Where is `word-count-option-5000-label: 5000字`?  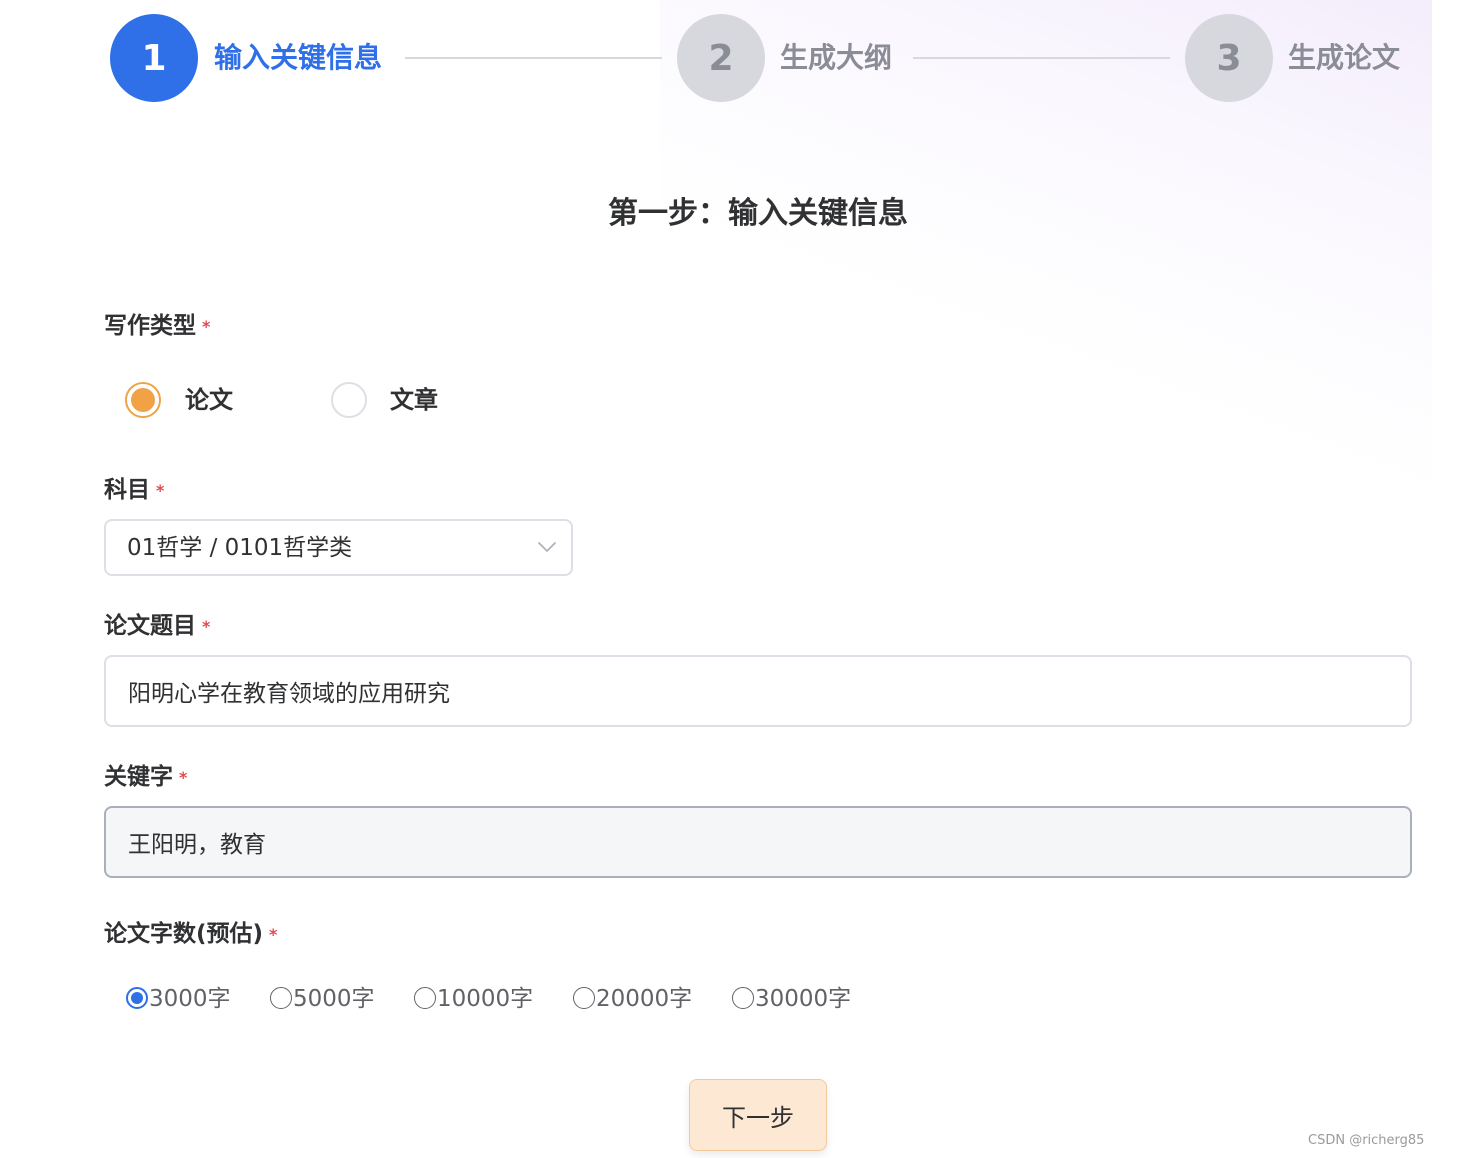 word-count-option-5000-label: 5000字 is located at coordinates (334, 999).